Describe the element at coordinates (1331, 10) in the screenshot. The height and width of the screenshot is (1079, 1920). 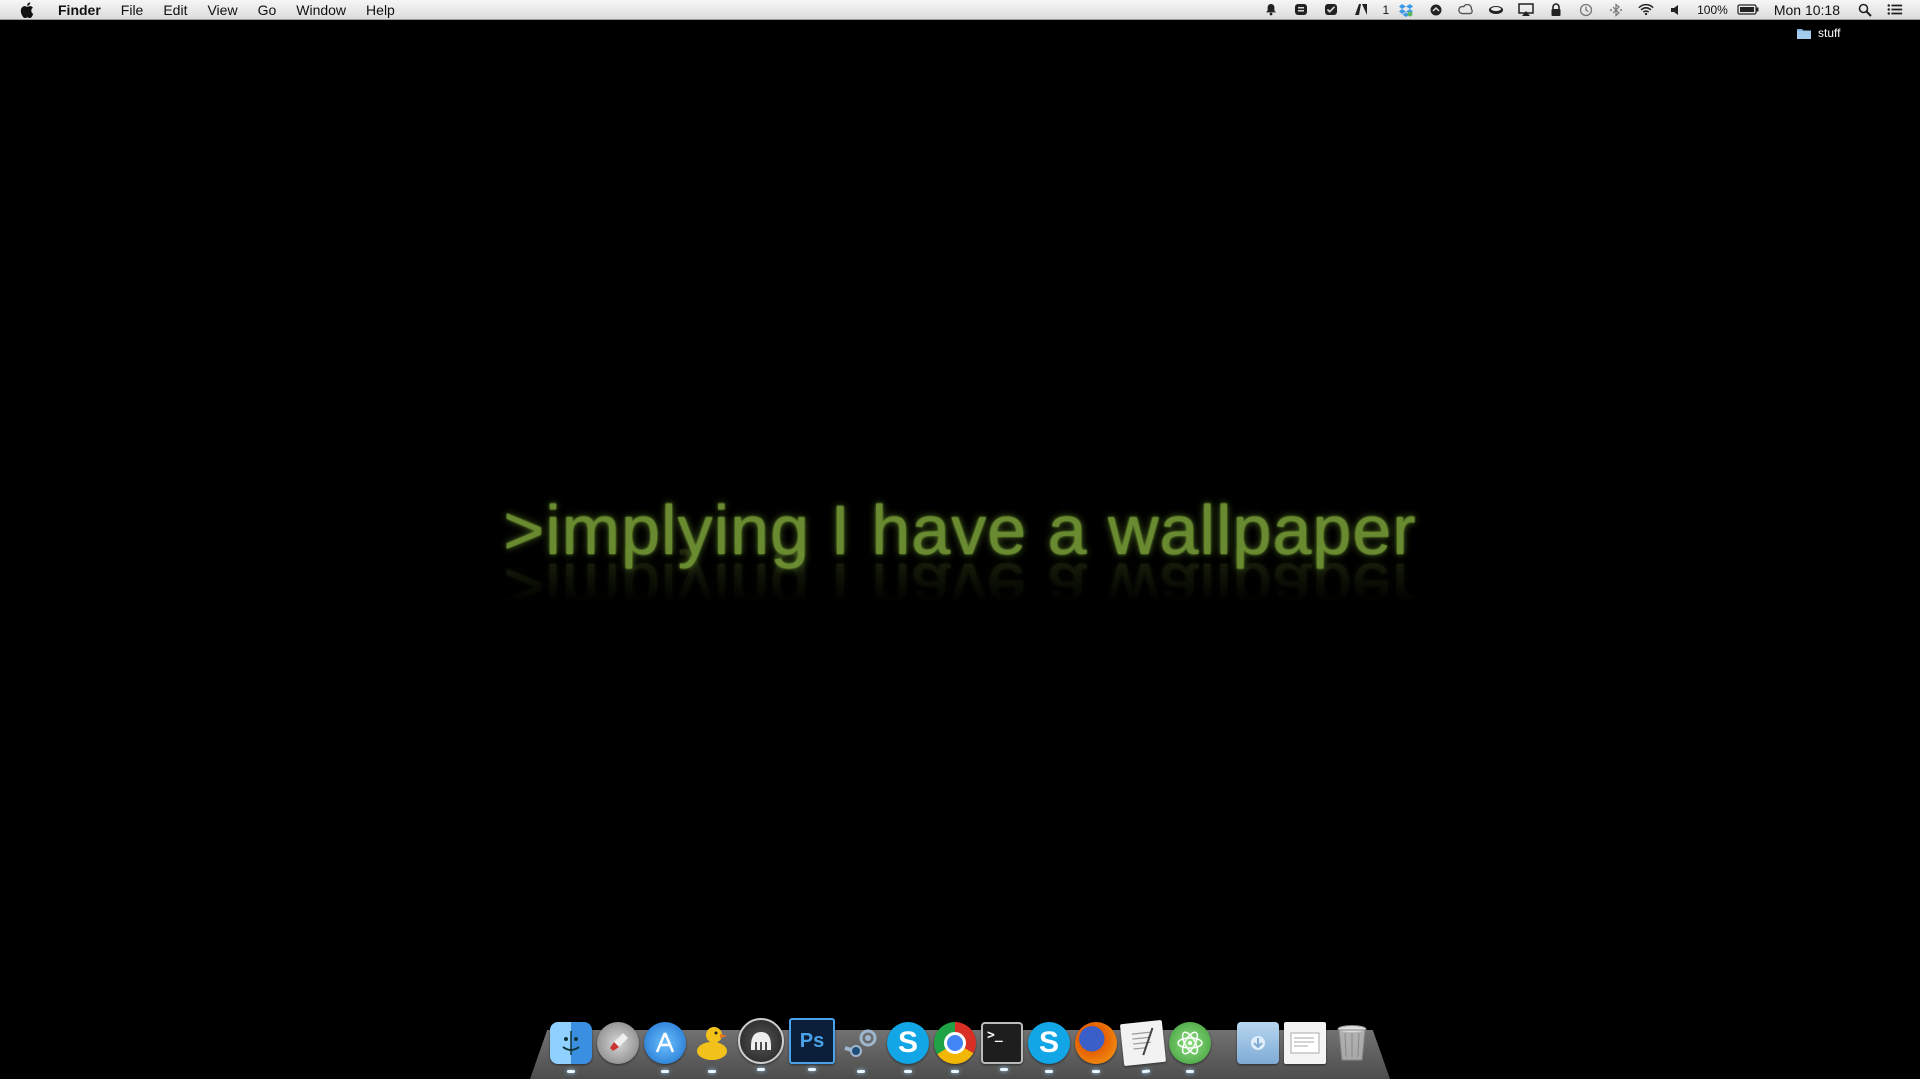
I see `check-shield-icon` at that location.